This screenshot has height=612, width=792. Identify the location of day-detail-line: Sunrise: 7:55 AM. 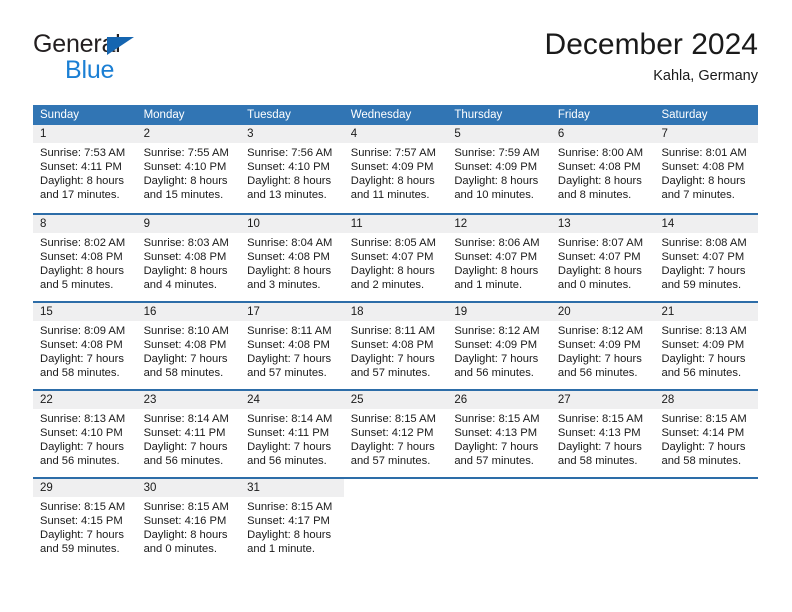
(186, 153).